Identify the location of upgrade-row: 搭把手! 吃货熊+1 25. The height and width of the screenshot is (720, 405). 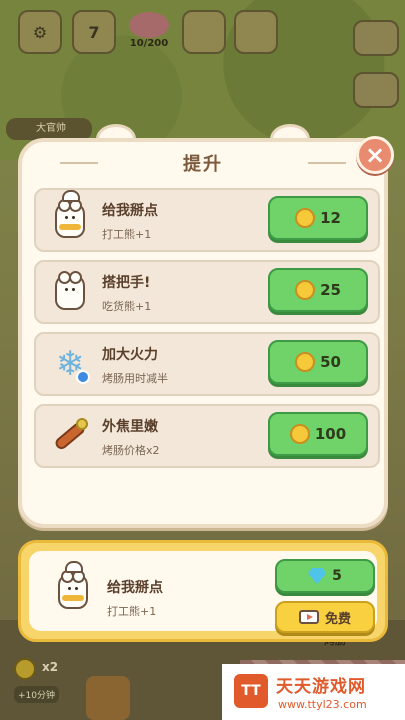
(207, 292).